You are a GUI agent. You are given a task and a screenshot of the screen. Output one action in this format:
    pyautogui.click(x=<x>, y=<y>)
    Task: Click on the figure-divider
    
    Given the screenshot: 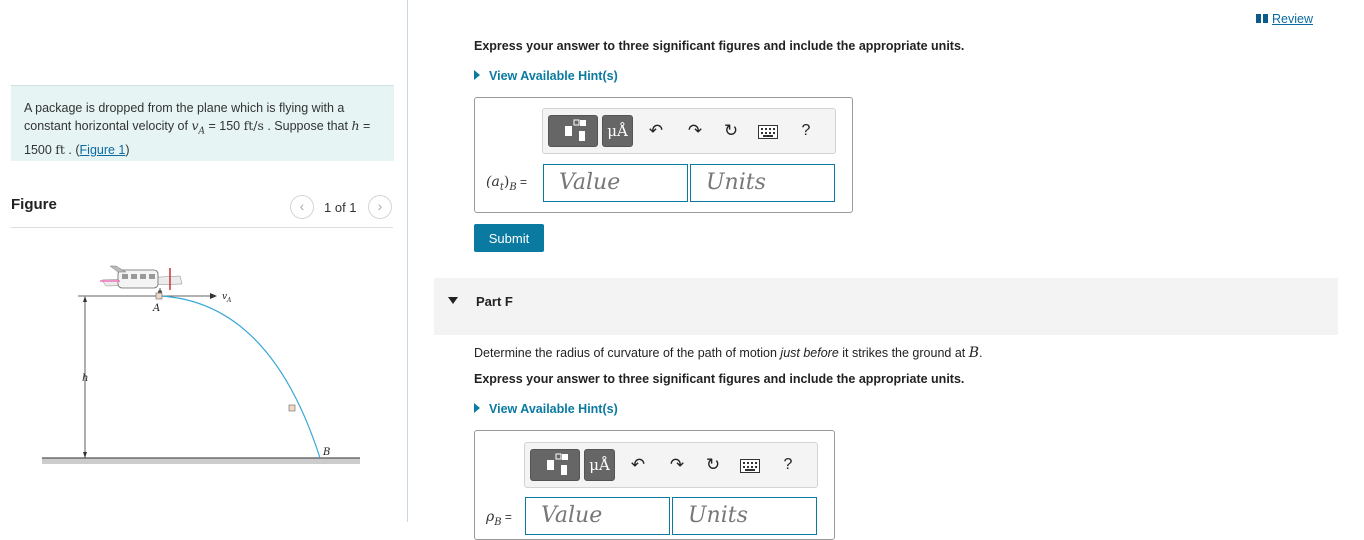 What is the action you would take?
    pyautogui.click(x=202, y=227)
    